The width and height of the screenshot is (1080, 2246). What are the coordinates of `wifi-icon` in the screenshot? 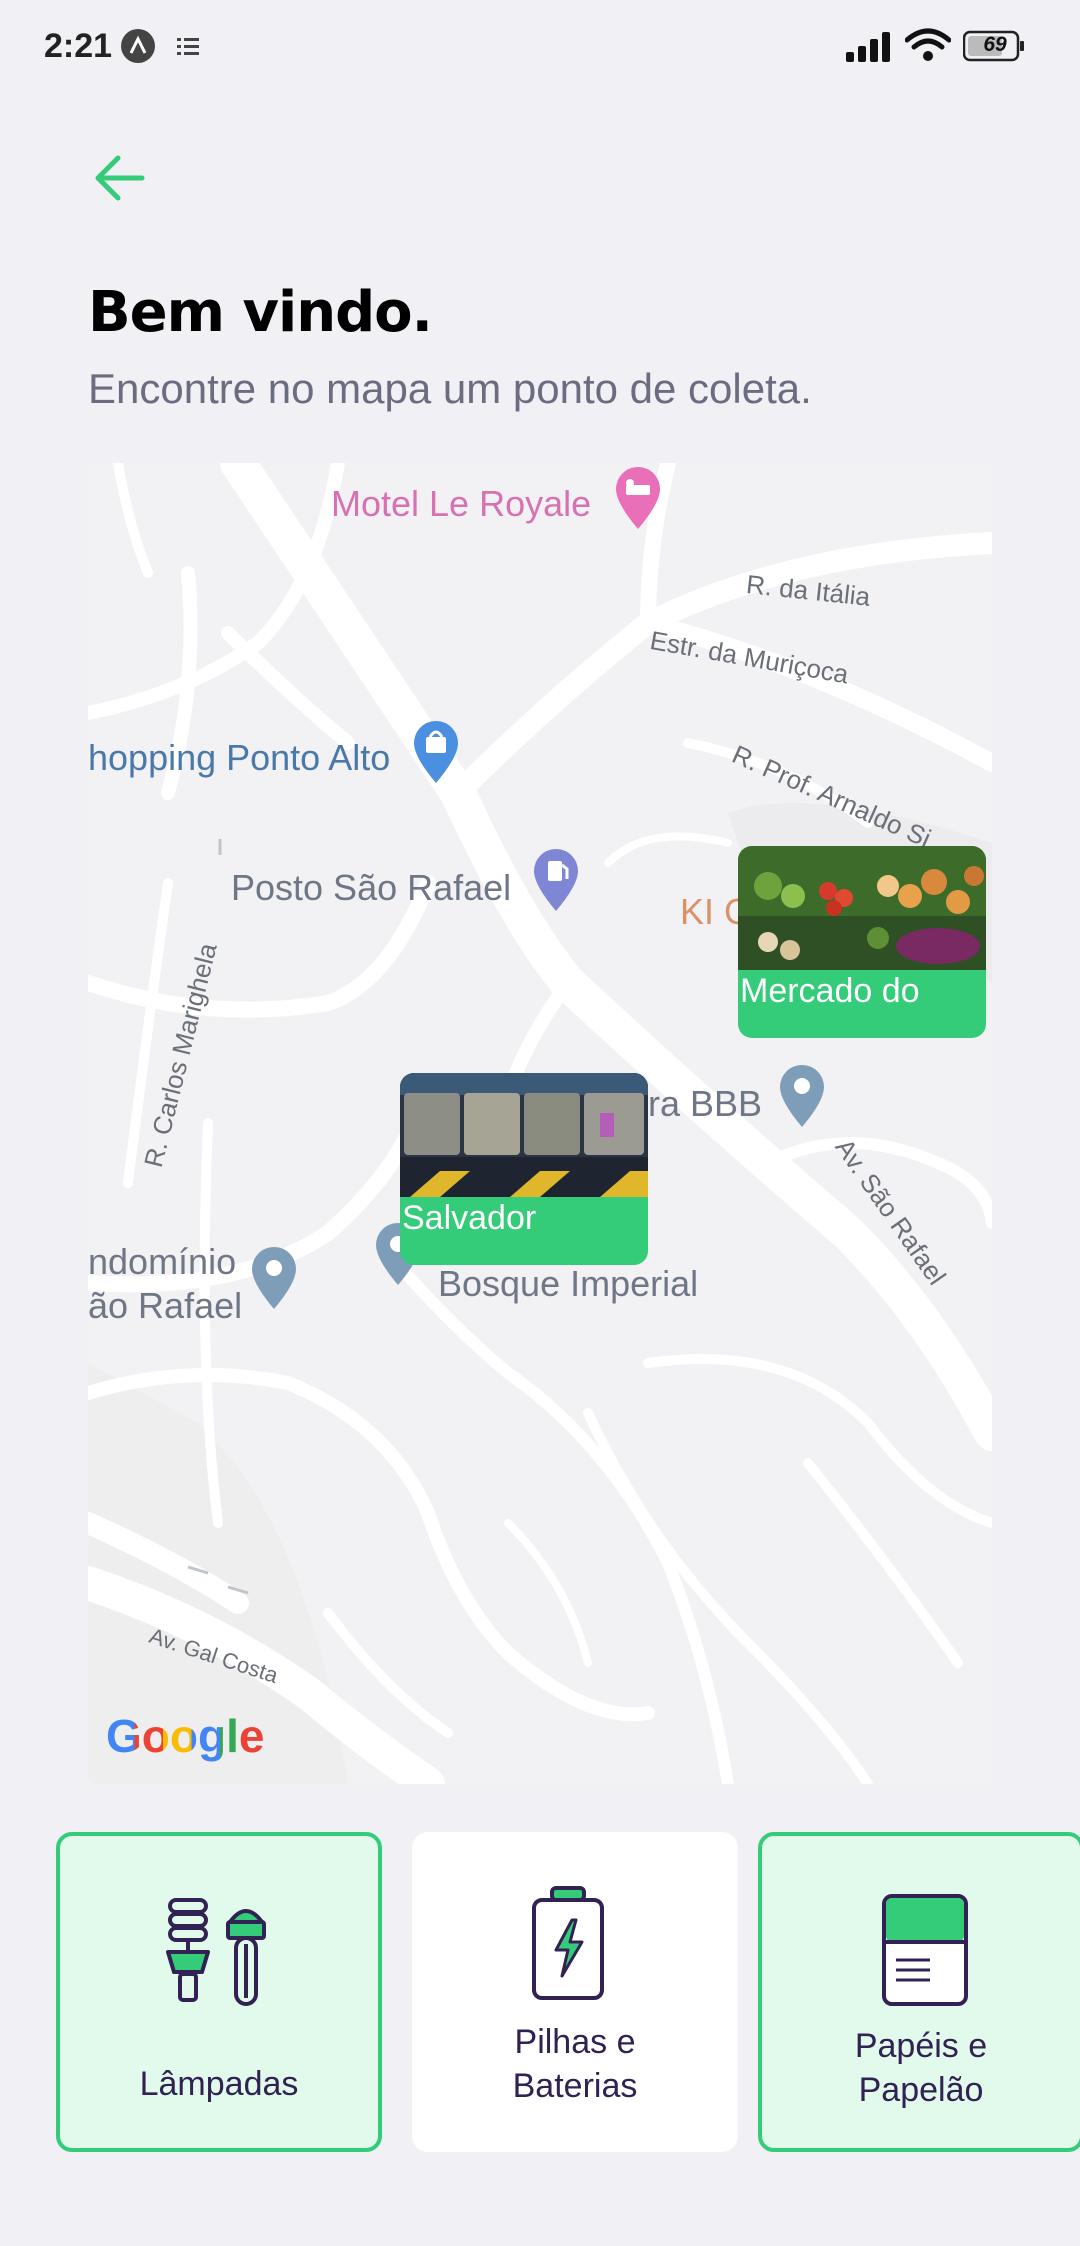 It's located at (928, 44).